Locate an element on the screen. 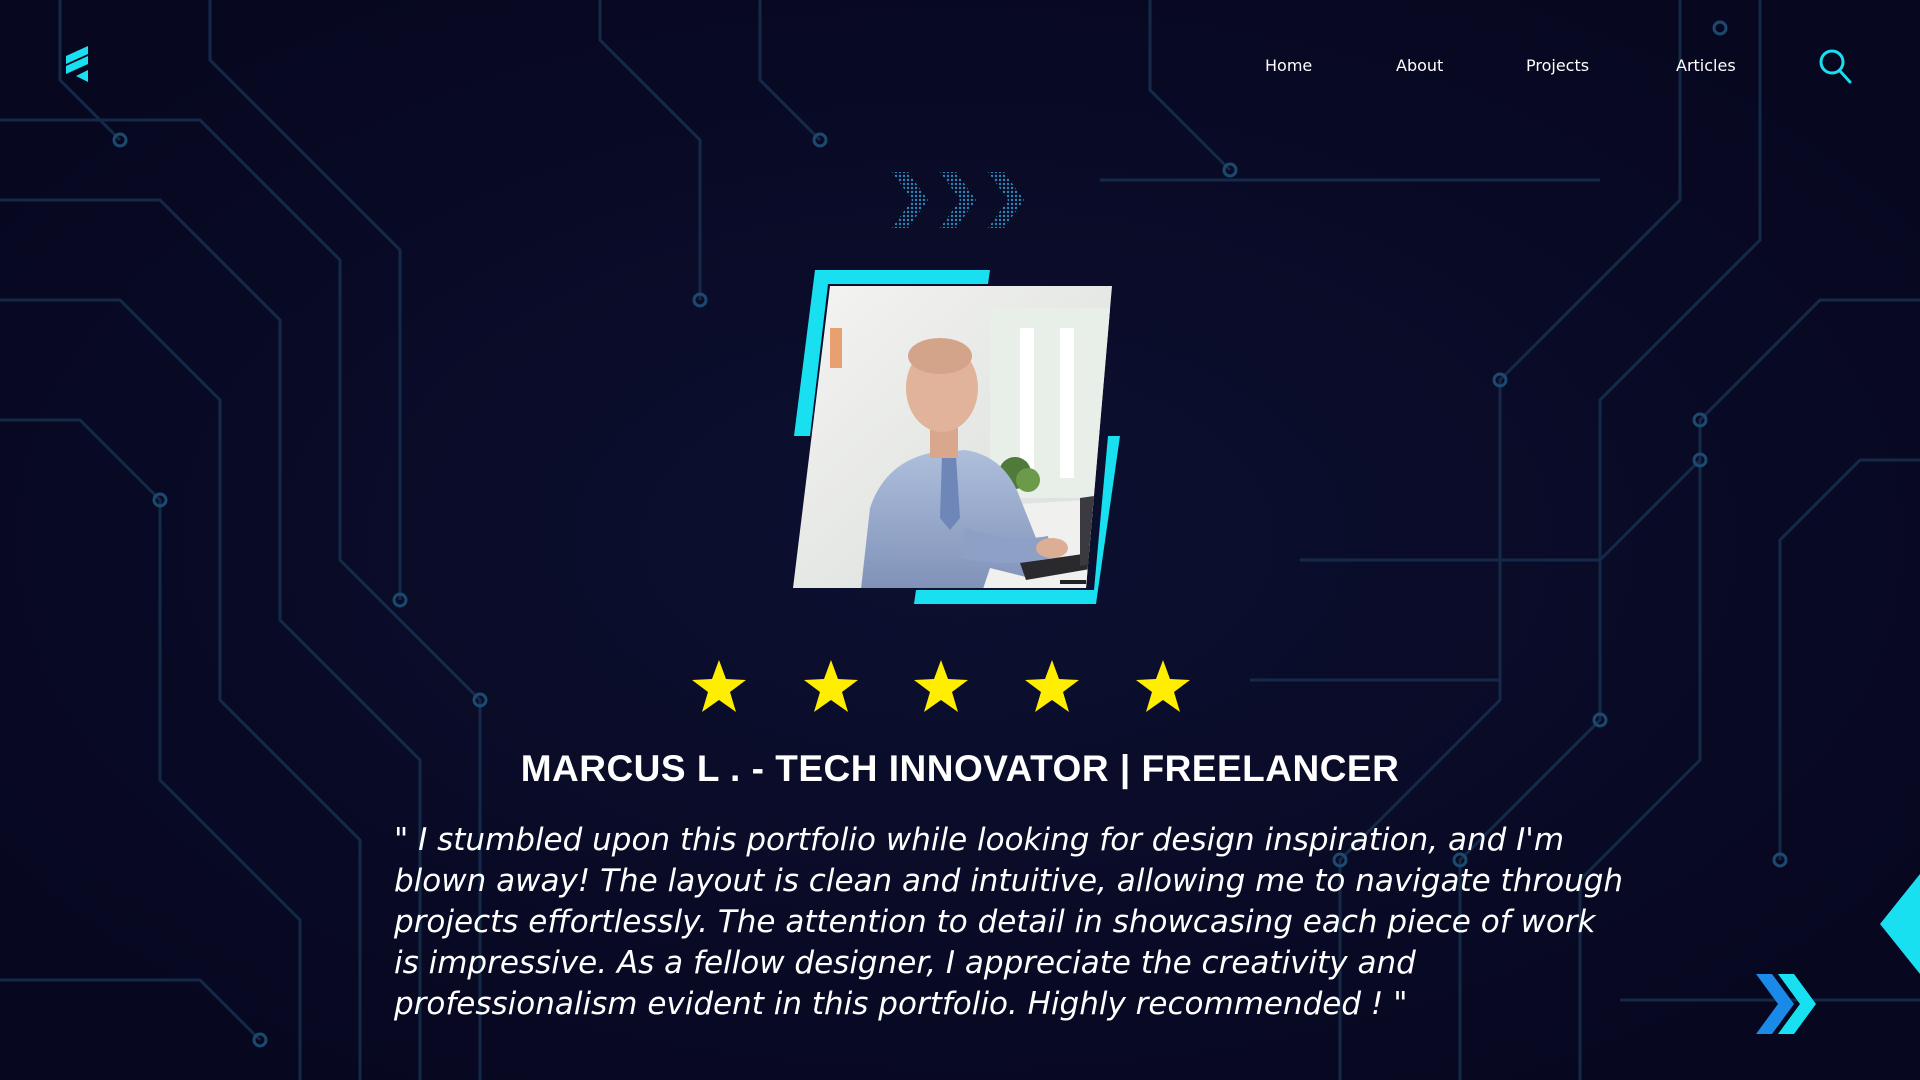 This screenshot has width=1920, height=1080. nav-item-home: Home is located at coordinates (1288, 65).